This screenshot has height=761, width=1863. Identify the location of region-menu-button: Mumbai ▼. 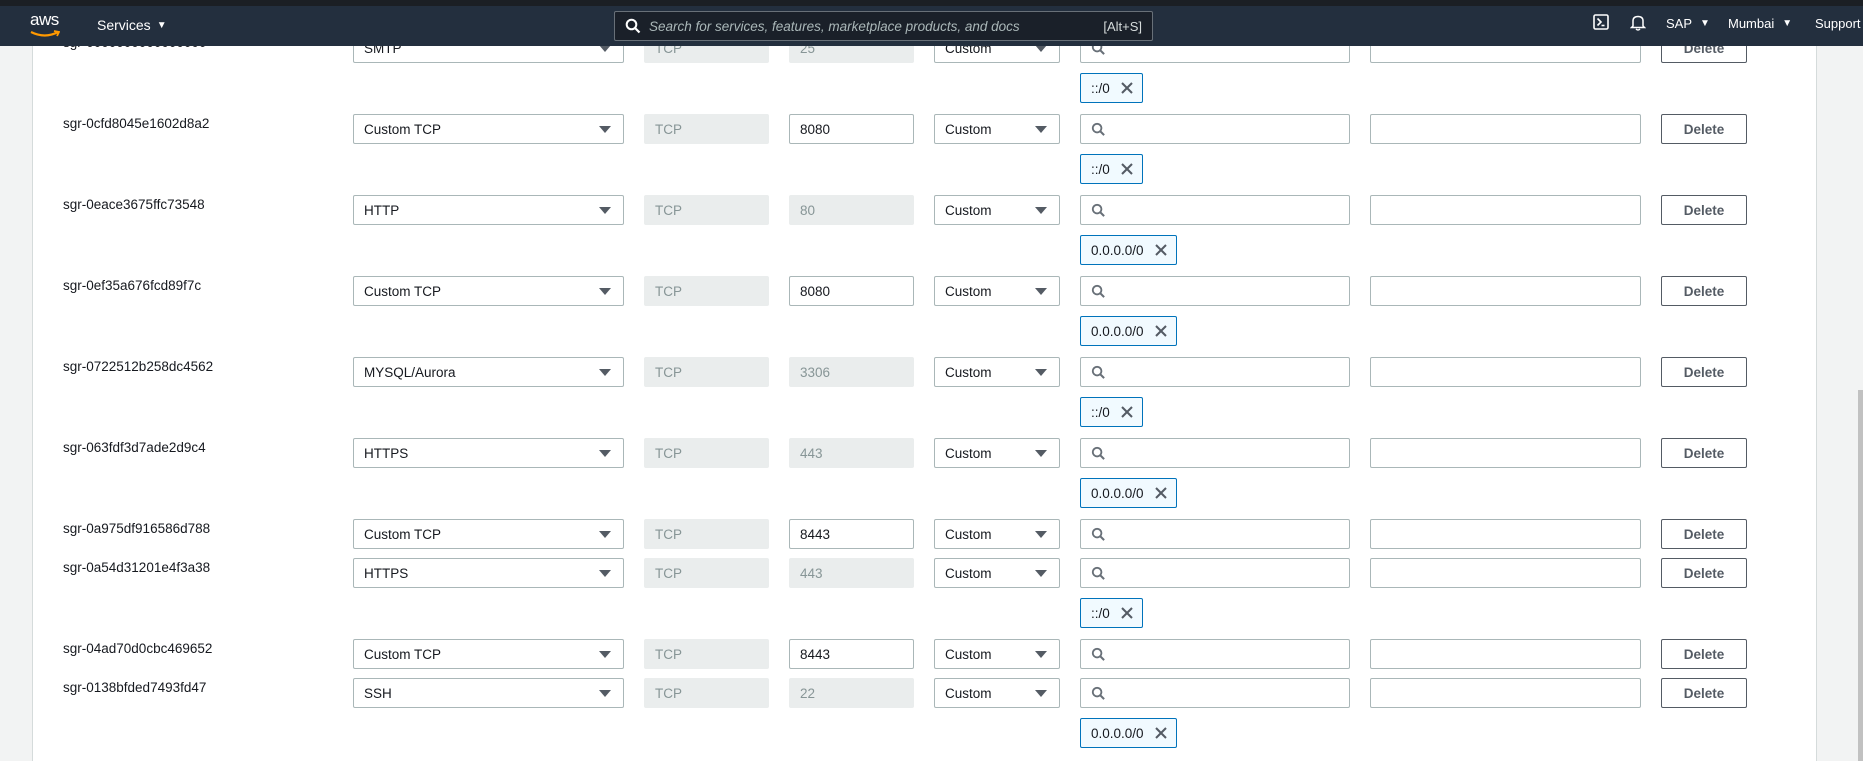
(1760, 23).